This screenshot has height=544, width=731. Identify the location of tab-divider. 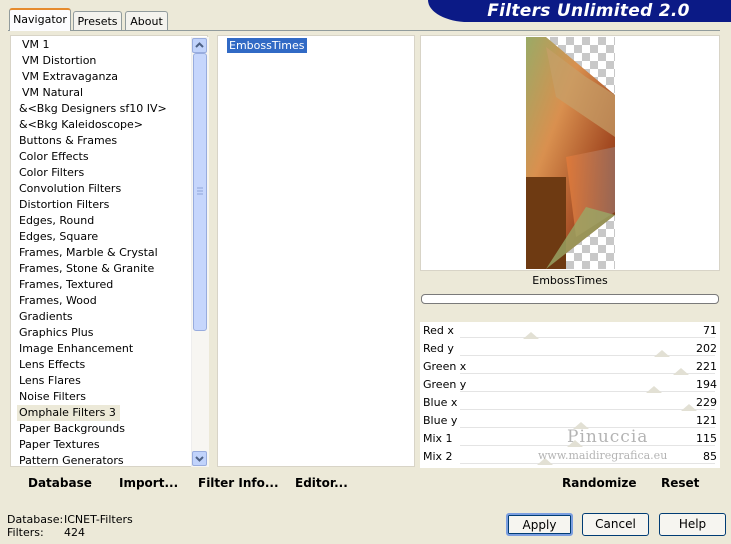
(364, 30).